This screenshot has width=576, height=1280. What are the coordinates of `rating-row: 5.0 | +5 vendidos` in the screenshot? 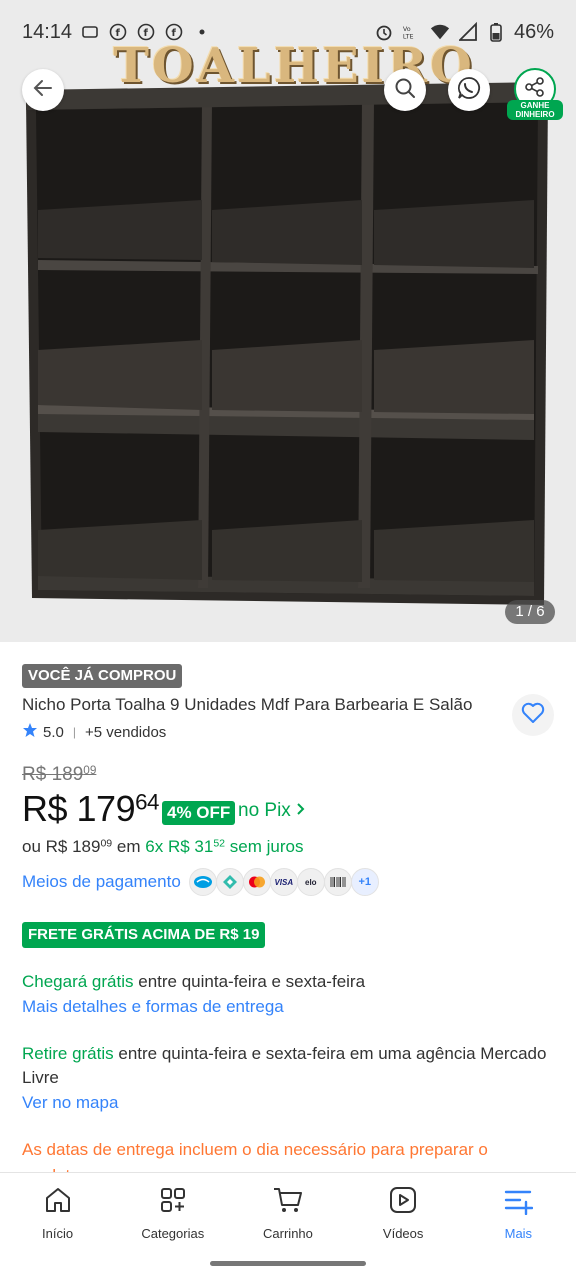 It's located at (94, 732).